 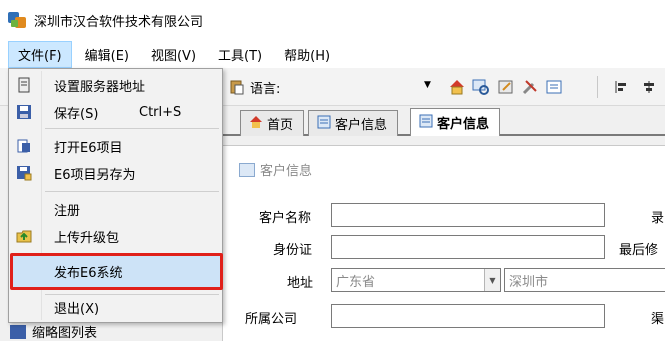 I want to click on menu-item-label: 上传升级包, so click(x=87, y=238).